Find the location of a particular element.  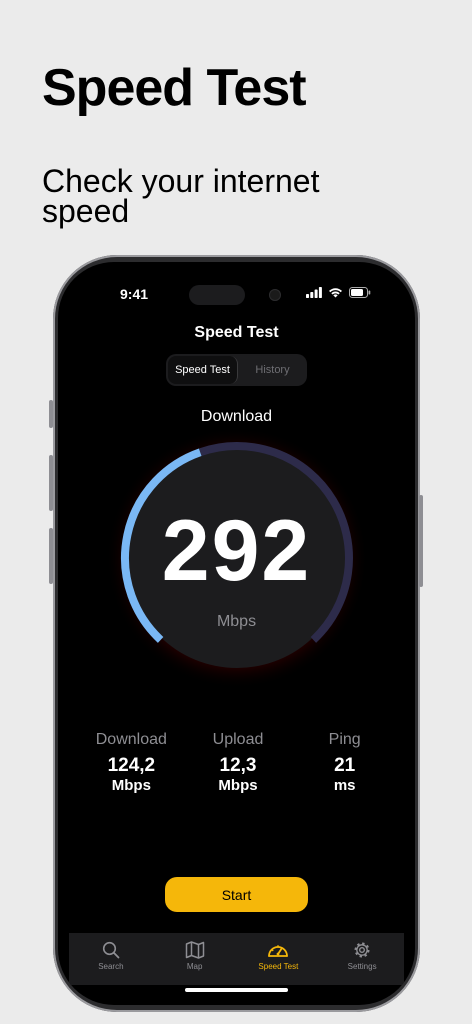

stat-upload: Upload 12,3 Mbps is located at coordinates (238, 762).